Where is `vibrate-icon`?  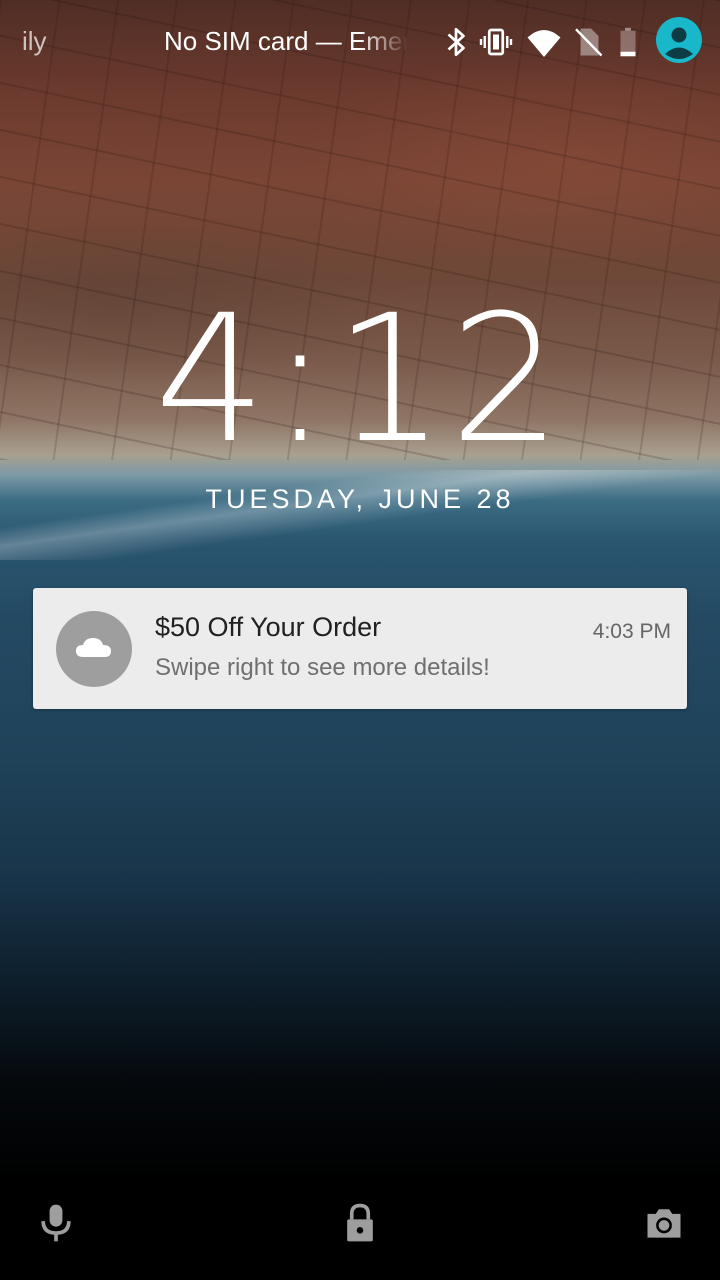
vibrate-icon is located at coordinates (496, 42).